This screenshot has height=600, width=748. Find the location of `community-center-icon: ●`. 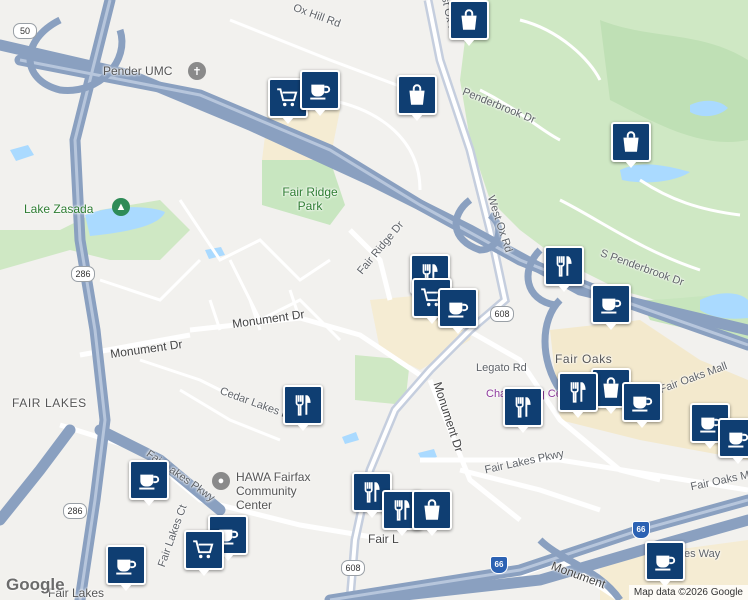

community-center-icon: ● is located at coordinates (221, 481).